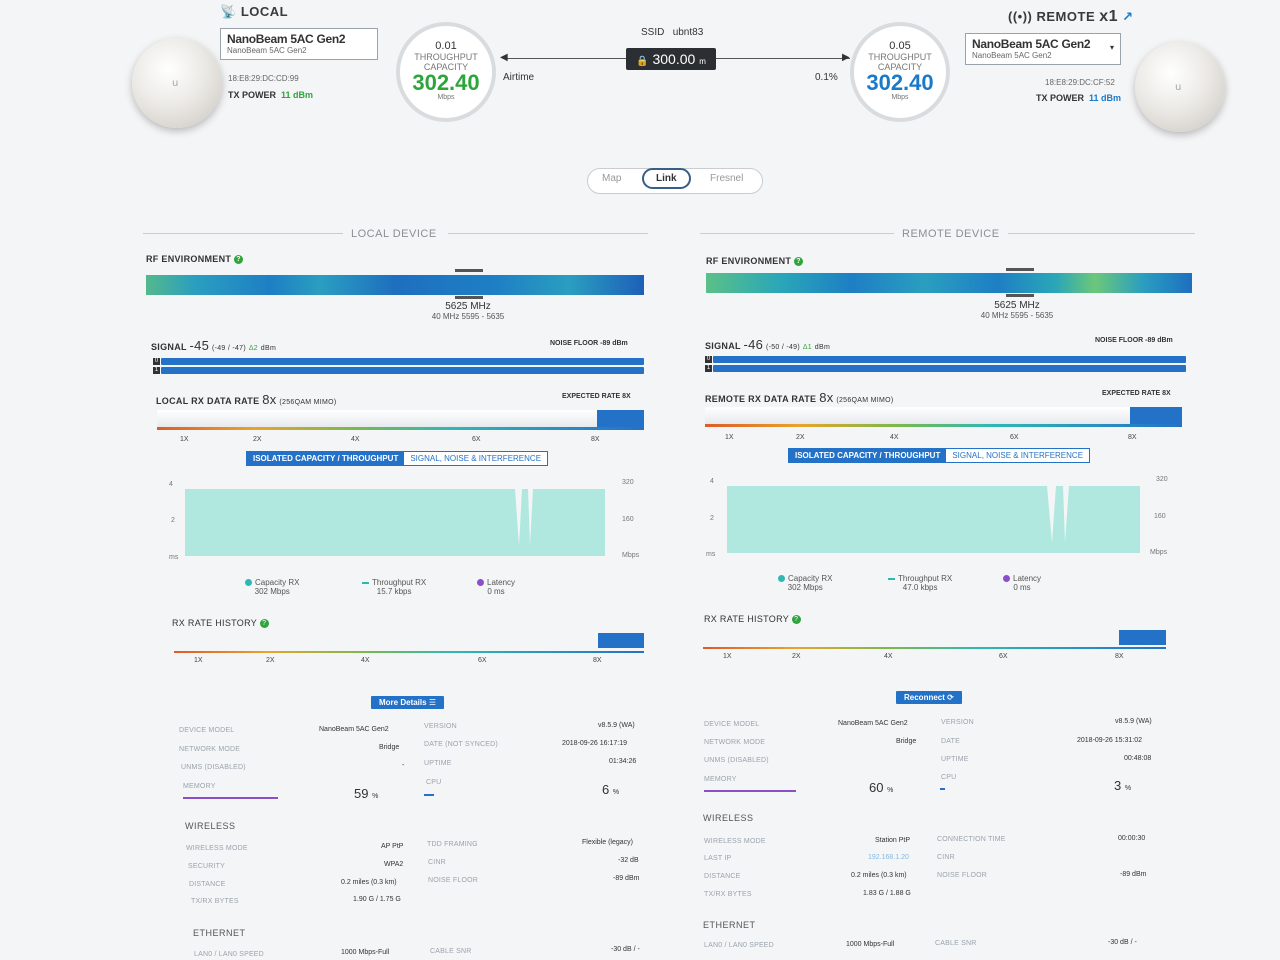 This screenshot has height=960, width=1280. I want to click on ubnt-logo-icon: u, so click(1178, 87).